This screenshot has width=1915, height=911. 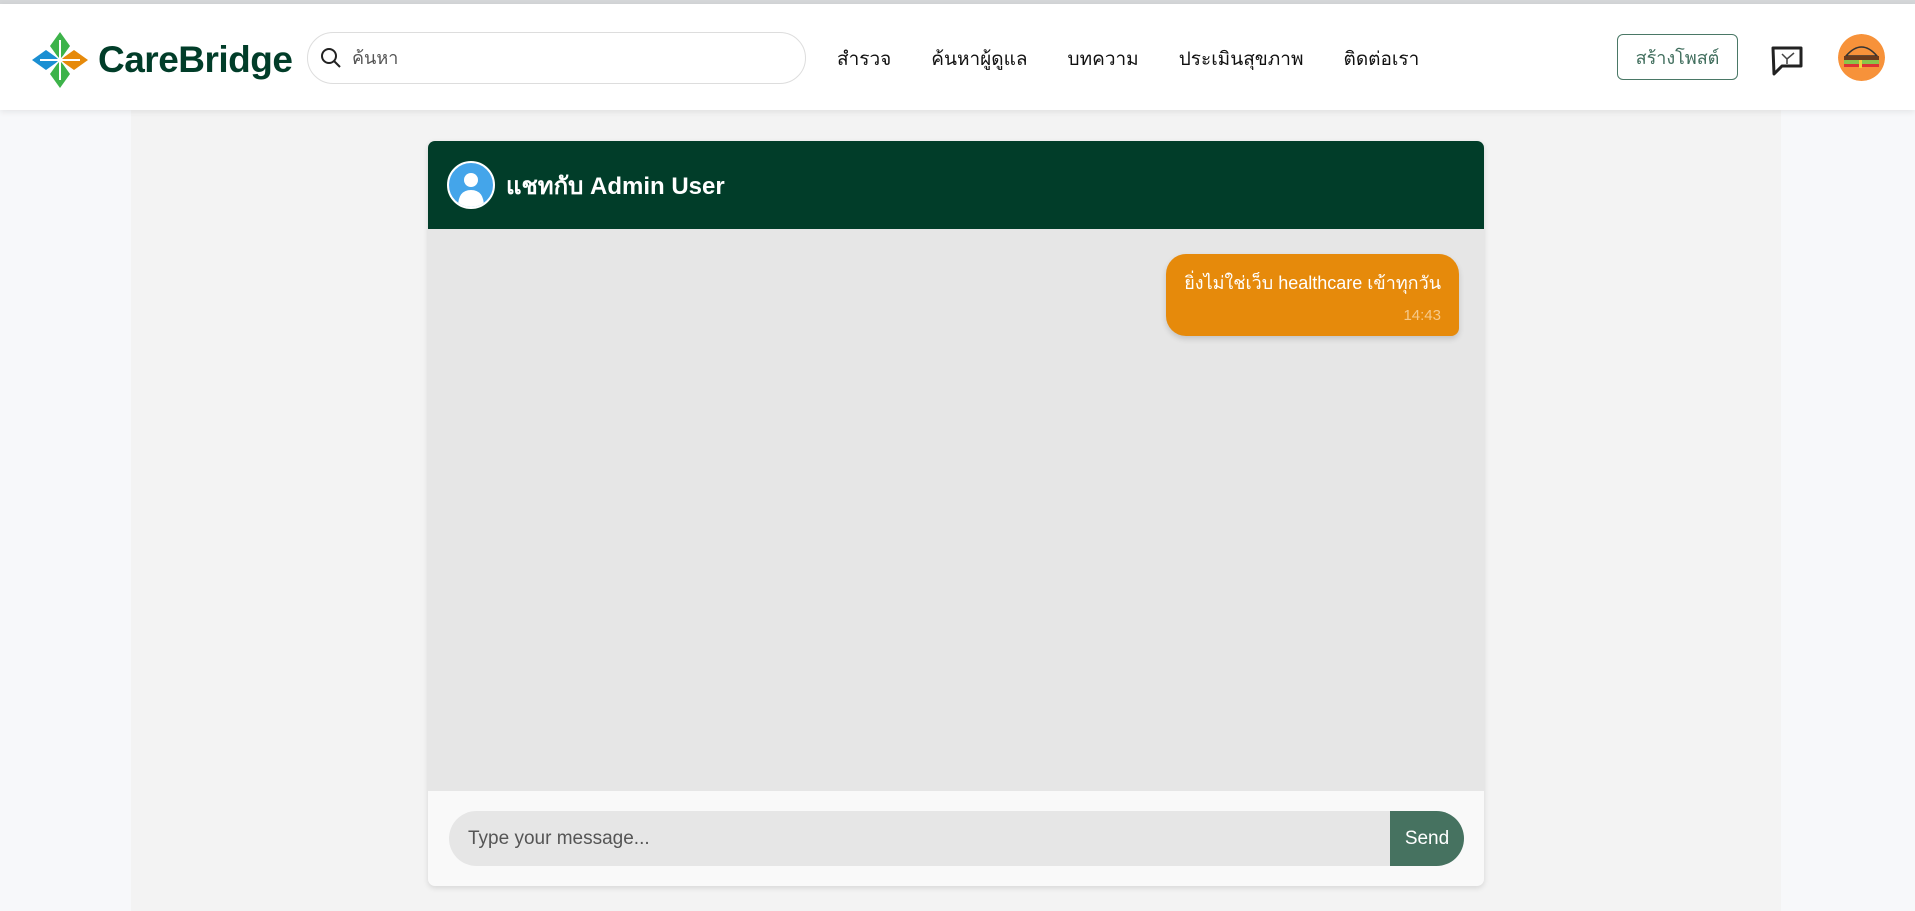 What do you see at coordinates (471, 190) in the screenshot?
I see `user-icon` at bounding box center [471, 190].